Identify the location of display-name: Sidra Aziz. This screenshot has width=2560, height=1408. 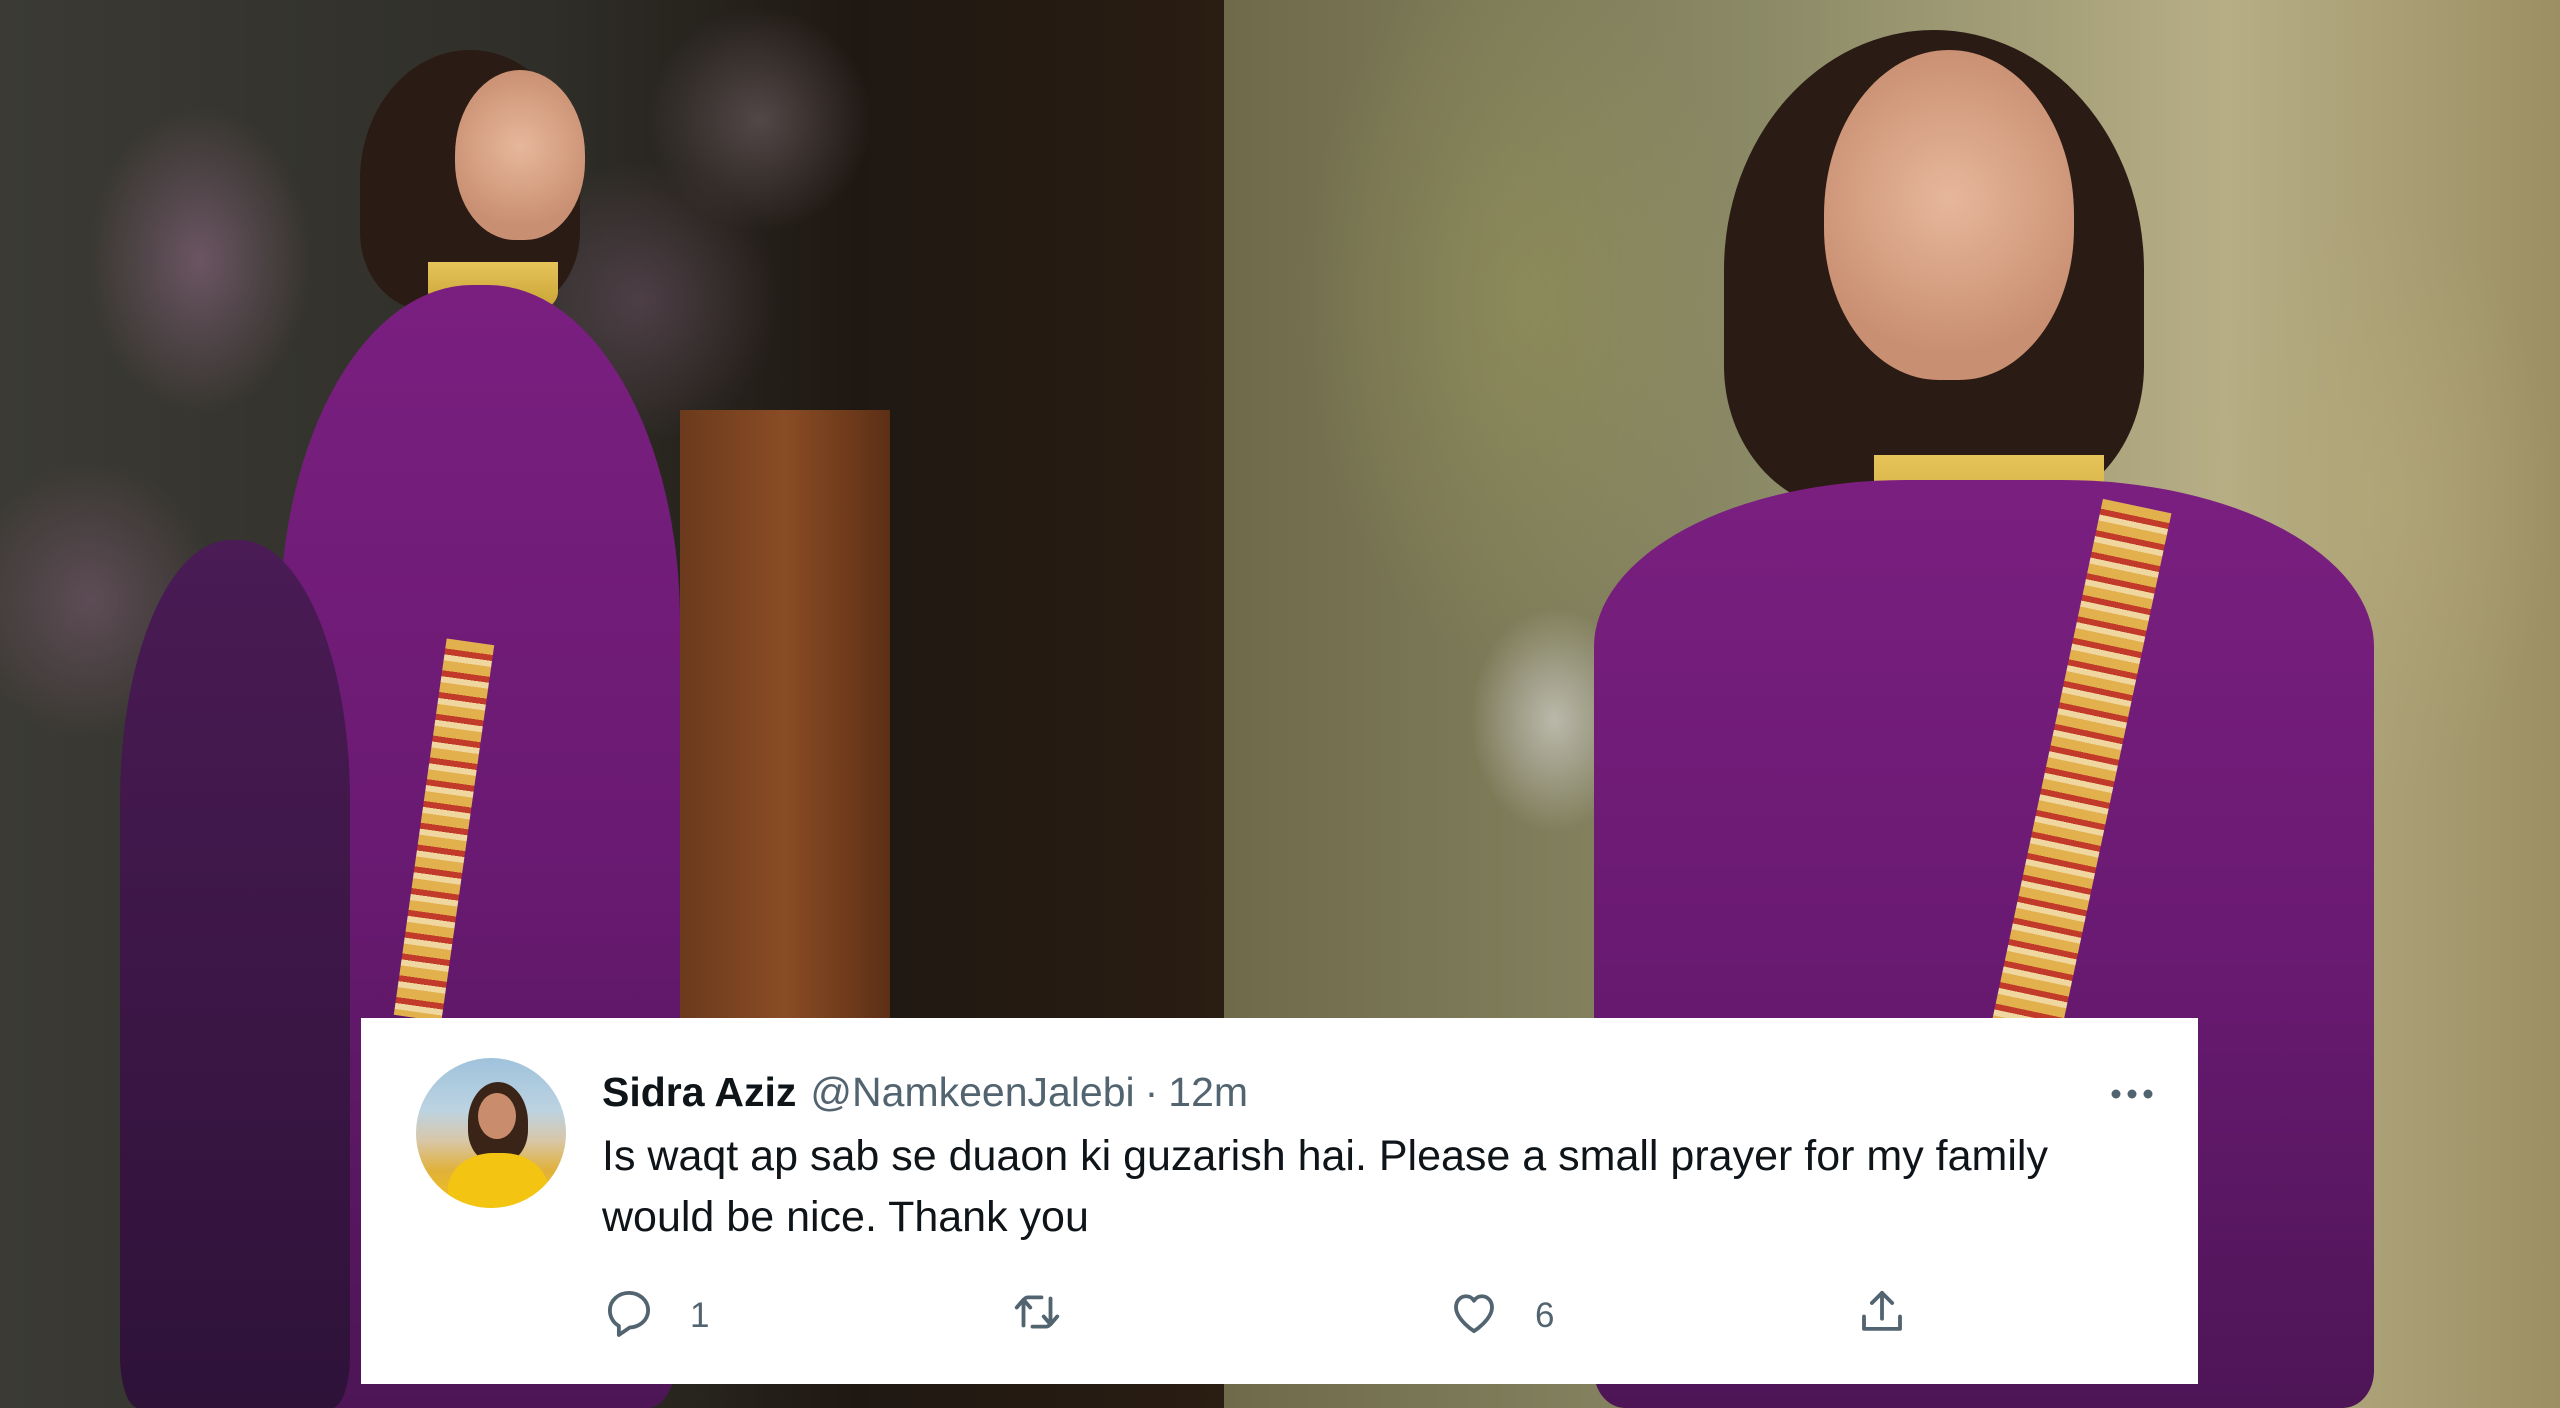
(699, 1092).